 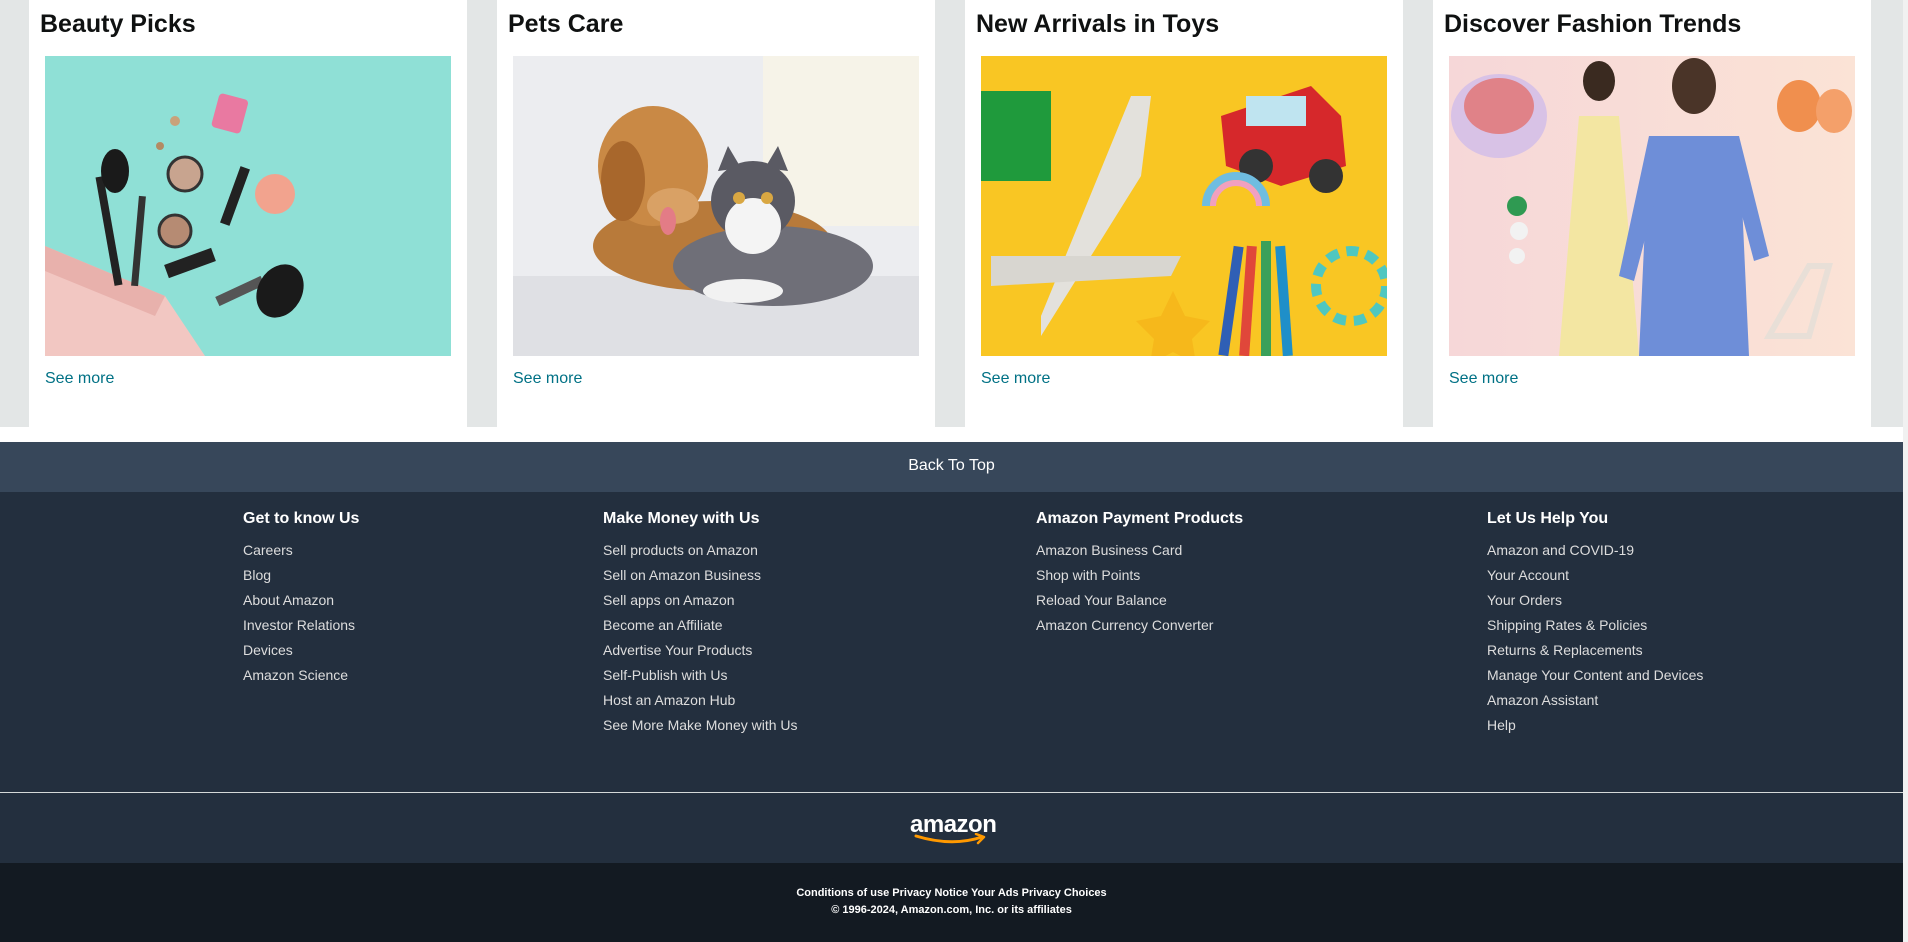 I want to click on ads-privacy-choices-link: Your Ads Privacy Choices, so click(x=1039, y=893).